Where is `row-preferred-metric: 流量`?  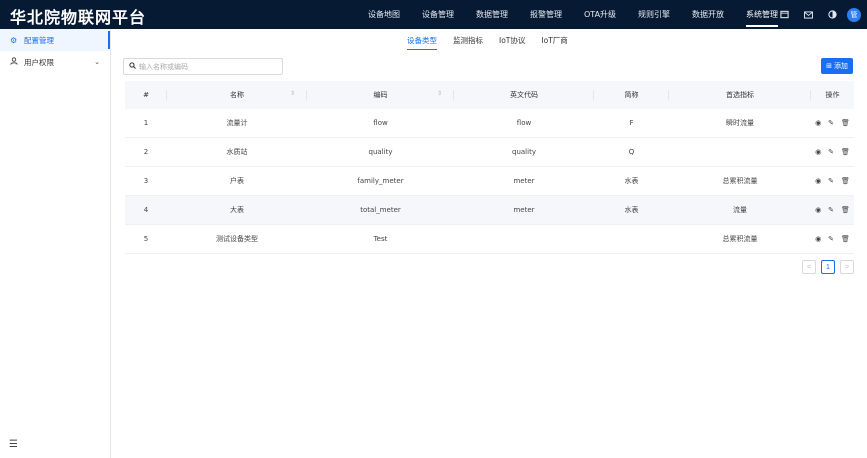
row-preferred-metric: 流量 is located at coordinates (740, 210).